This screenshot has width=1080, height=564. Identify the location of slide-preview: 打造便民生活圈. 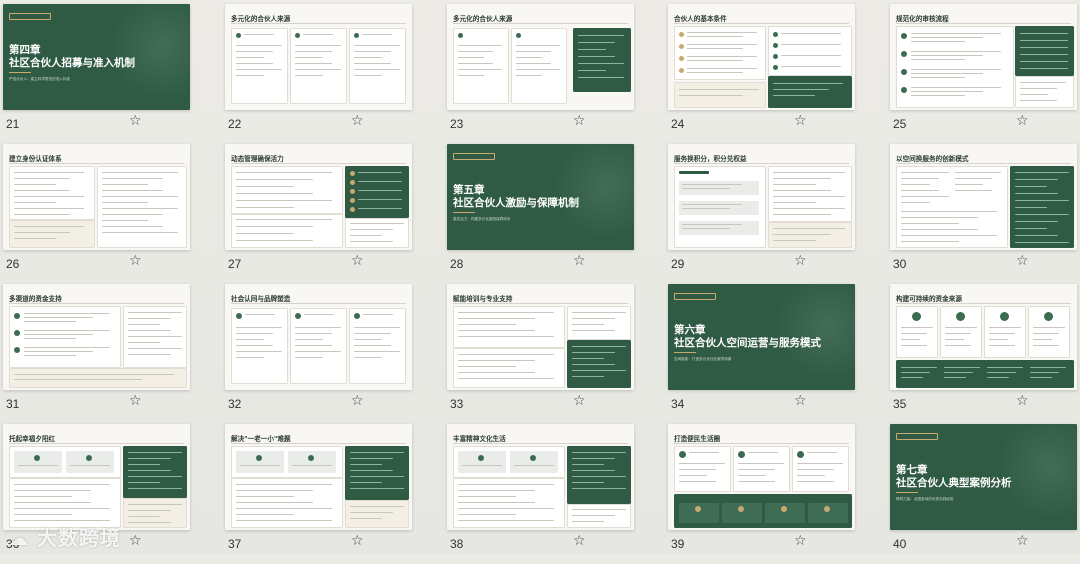
(761, 477).